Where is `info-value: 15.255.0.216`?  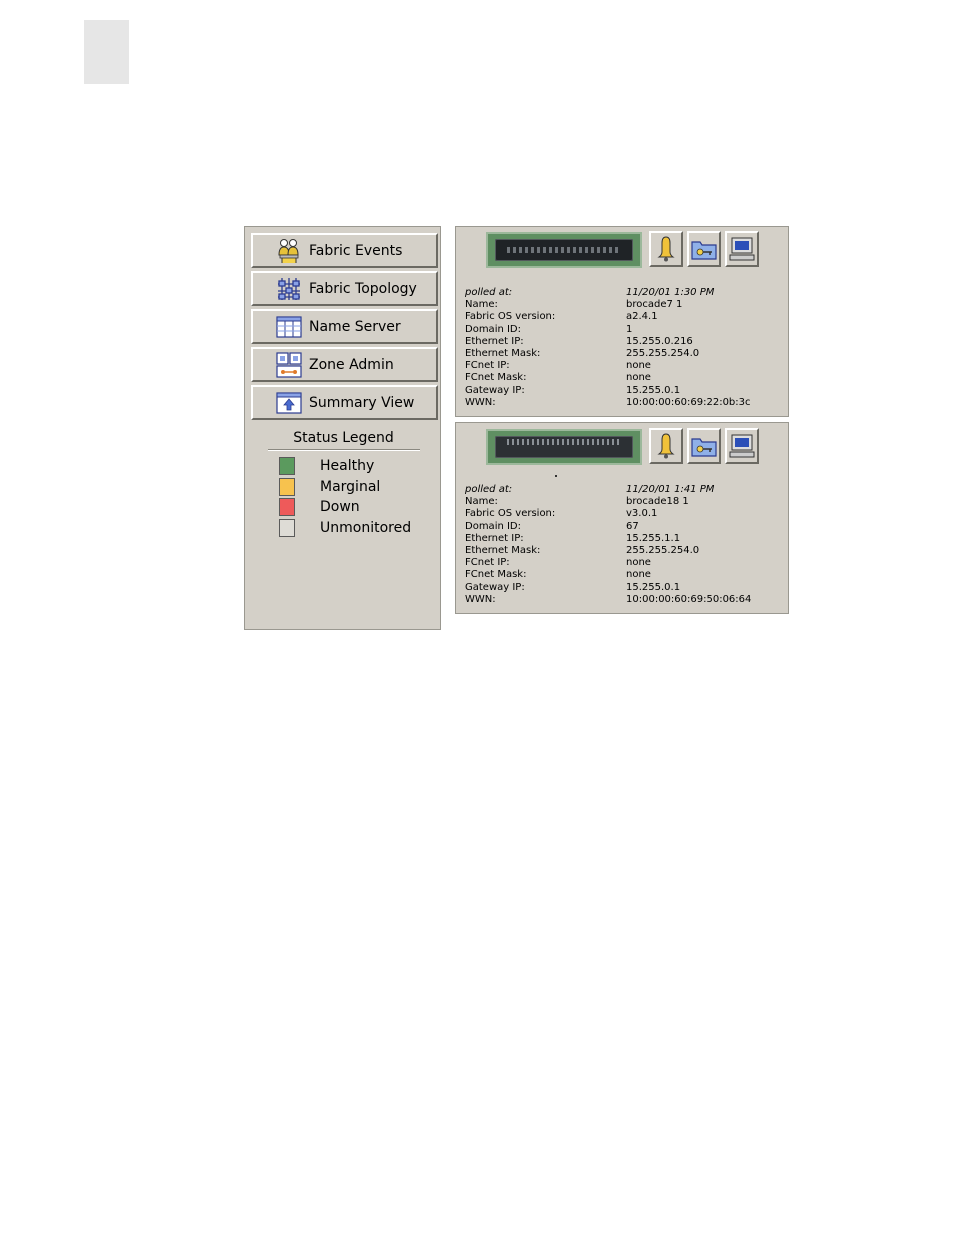 info-value: 15.255.0.216 is located at coordinates (659, 341).